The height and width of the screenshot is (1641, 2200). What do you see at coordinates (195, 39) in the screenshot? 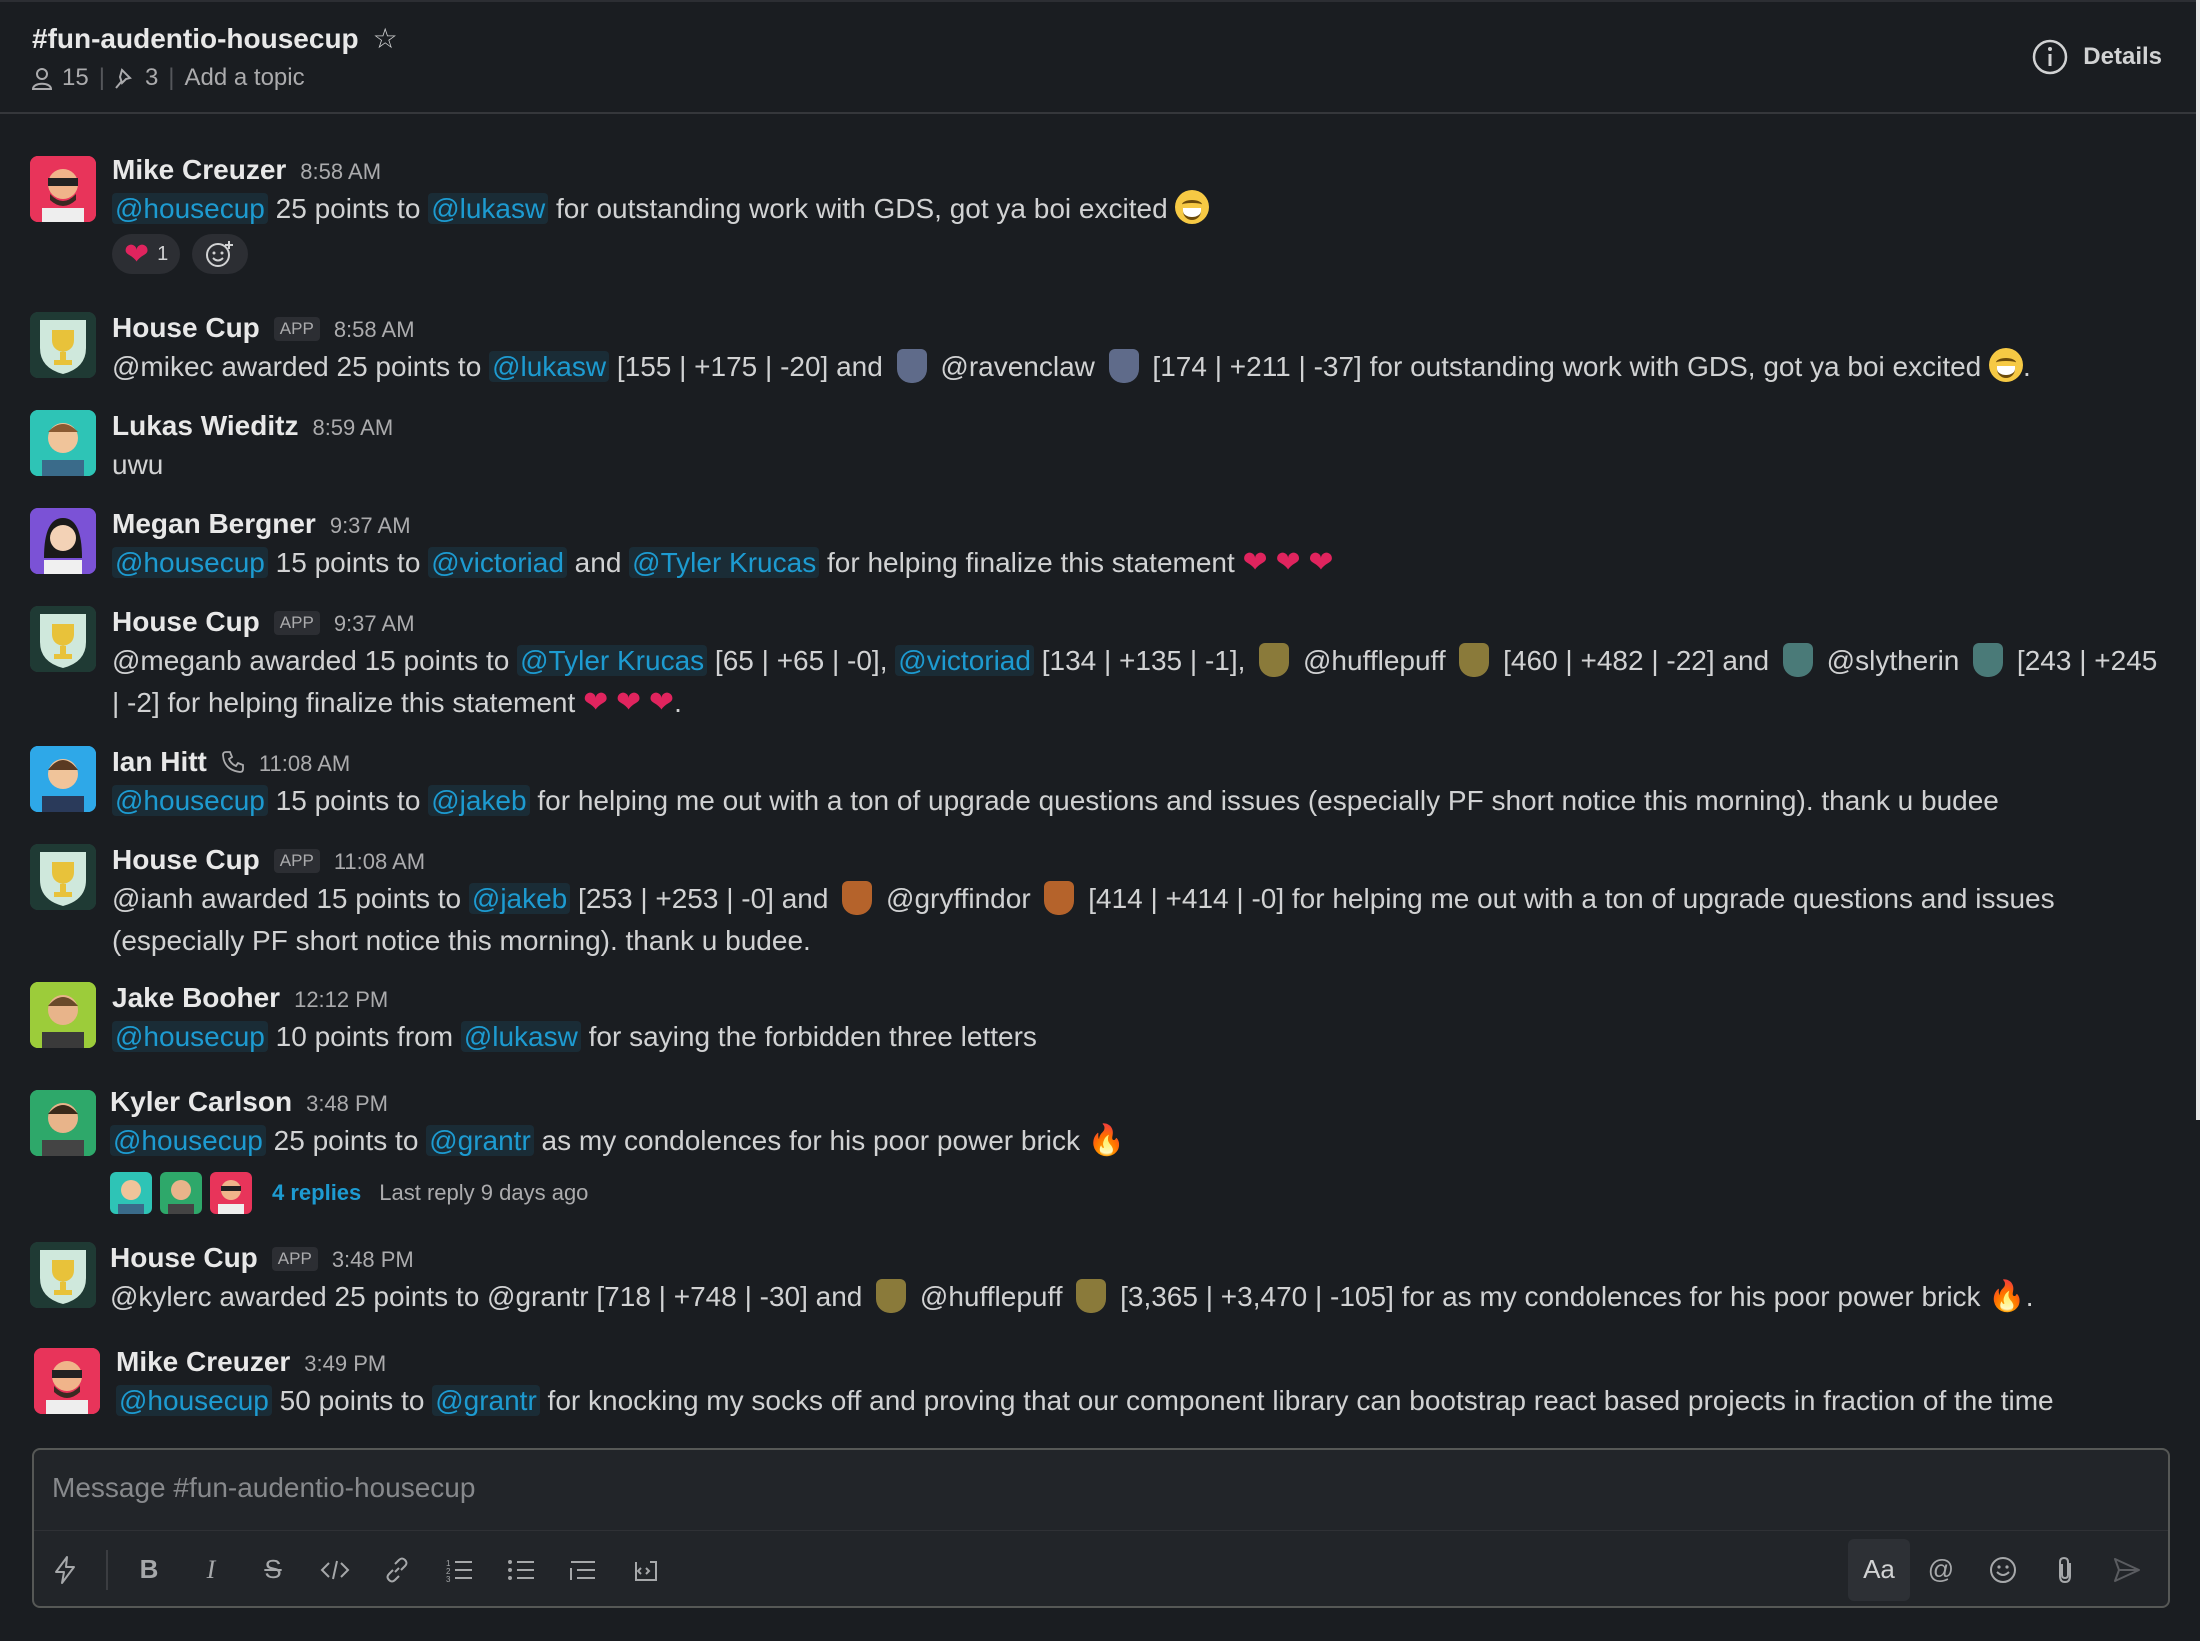
I see `channel-name: #fun-audentio-housecup` at bounding box center [195, 39].